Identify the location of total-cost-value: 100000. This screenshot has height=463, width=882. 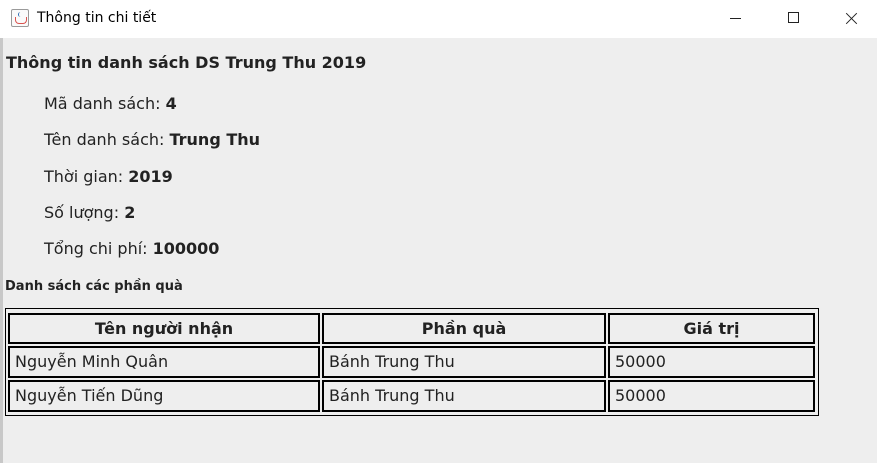
(186, 248).